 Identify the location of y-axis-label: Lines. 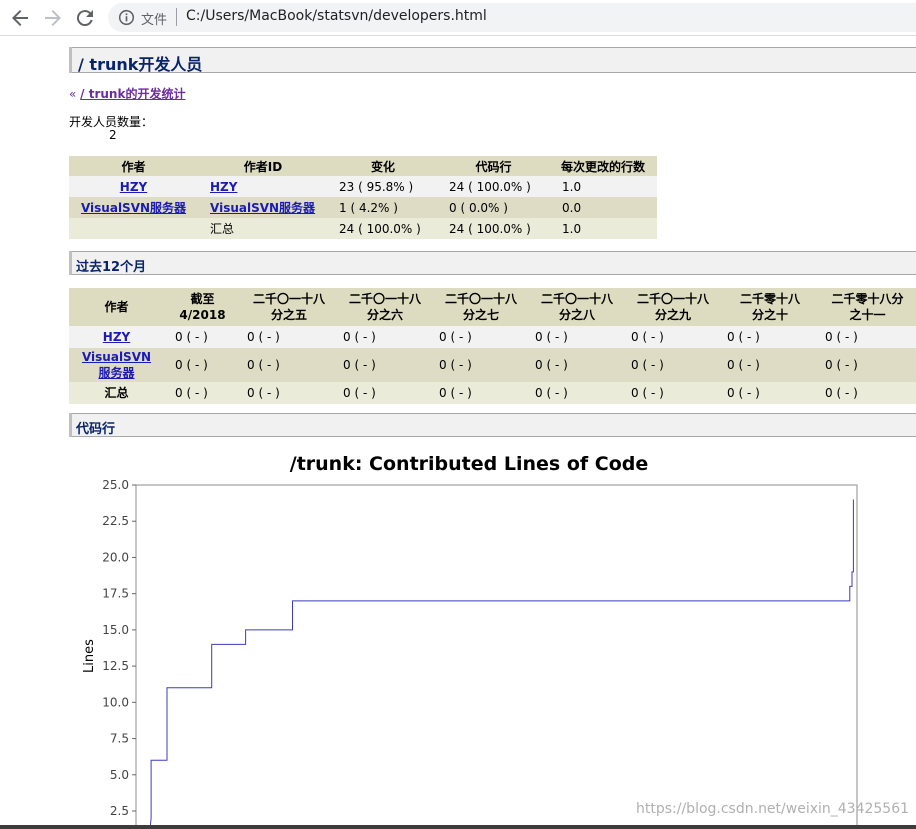
(89, 656).